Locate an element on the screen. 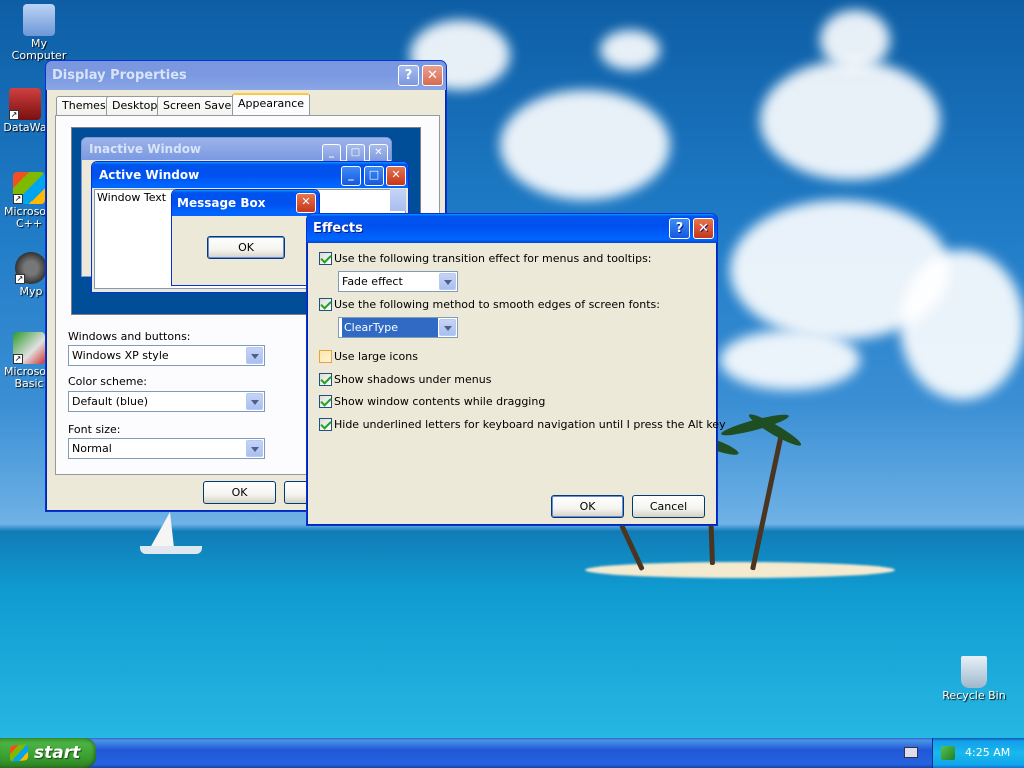 The image size is (1024, 768). effects-titlebar: Effects ? ✕ is located at coordinates (512, 228).